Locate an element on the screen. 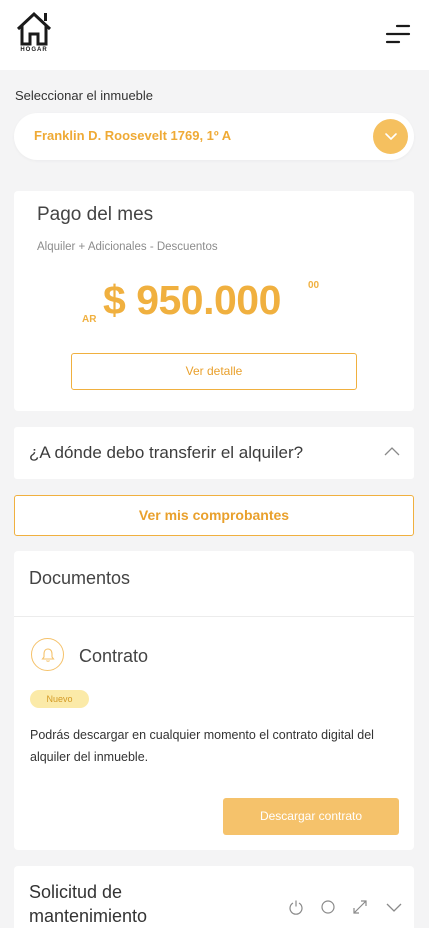 The width and height of the screenshot is (429, 928). amount-value: $ 950.000 is located at coordinates (192, 300).